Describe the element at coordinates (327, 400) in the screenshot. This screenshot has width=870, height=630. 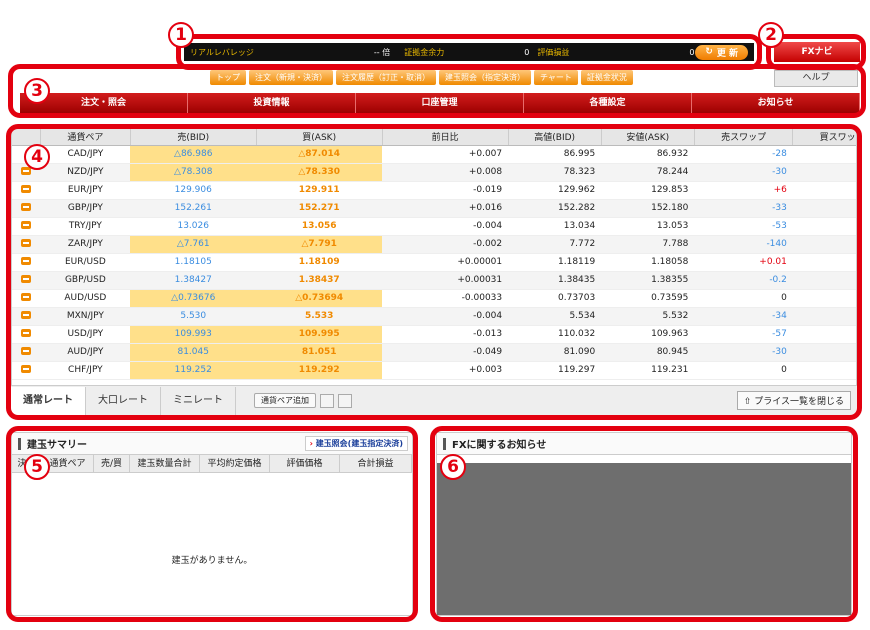
I see `layout-list-icon` at that location.